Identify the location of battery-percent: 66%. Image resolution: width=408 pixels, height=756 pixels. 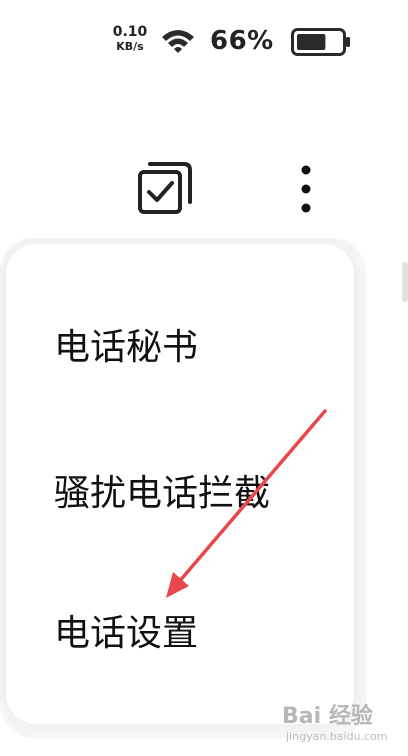
(242, 41).